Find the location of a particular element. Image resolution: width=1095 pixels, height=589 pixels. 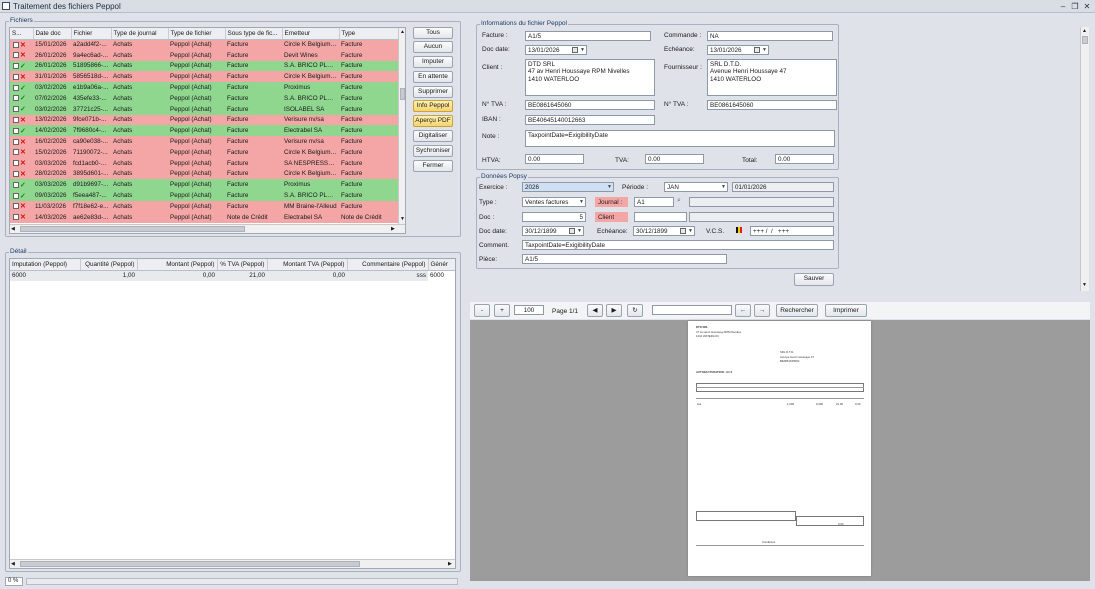

cell-montant-tva: 0,00 is located at coordinates (307, 275).